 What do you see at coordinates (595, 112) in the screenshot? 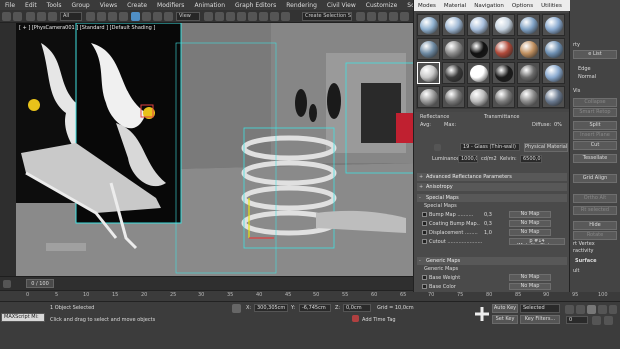
I see `cmd-button: Smart Retop` at bounding box center [595, 112].